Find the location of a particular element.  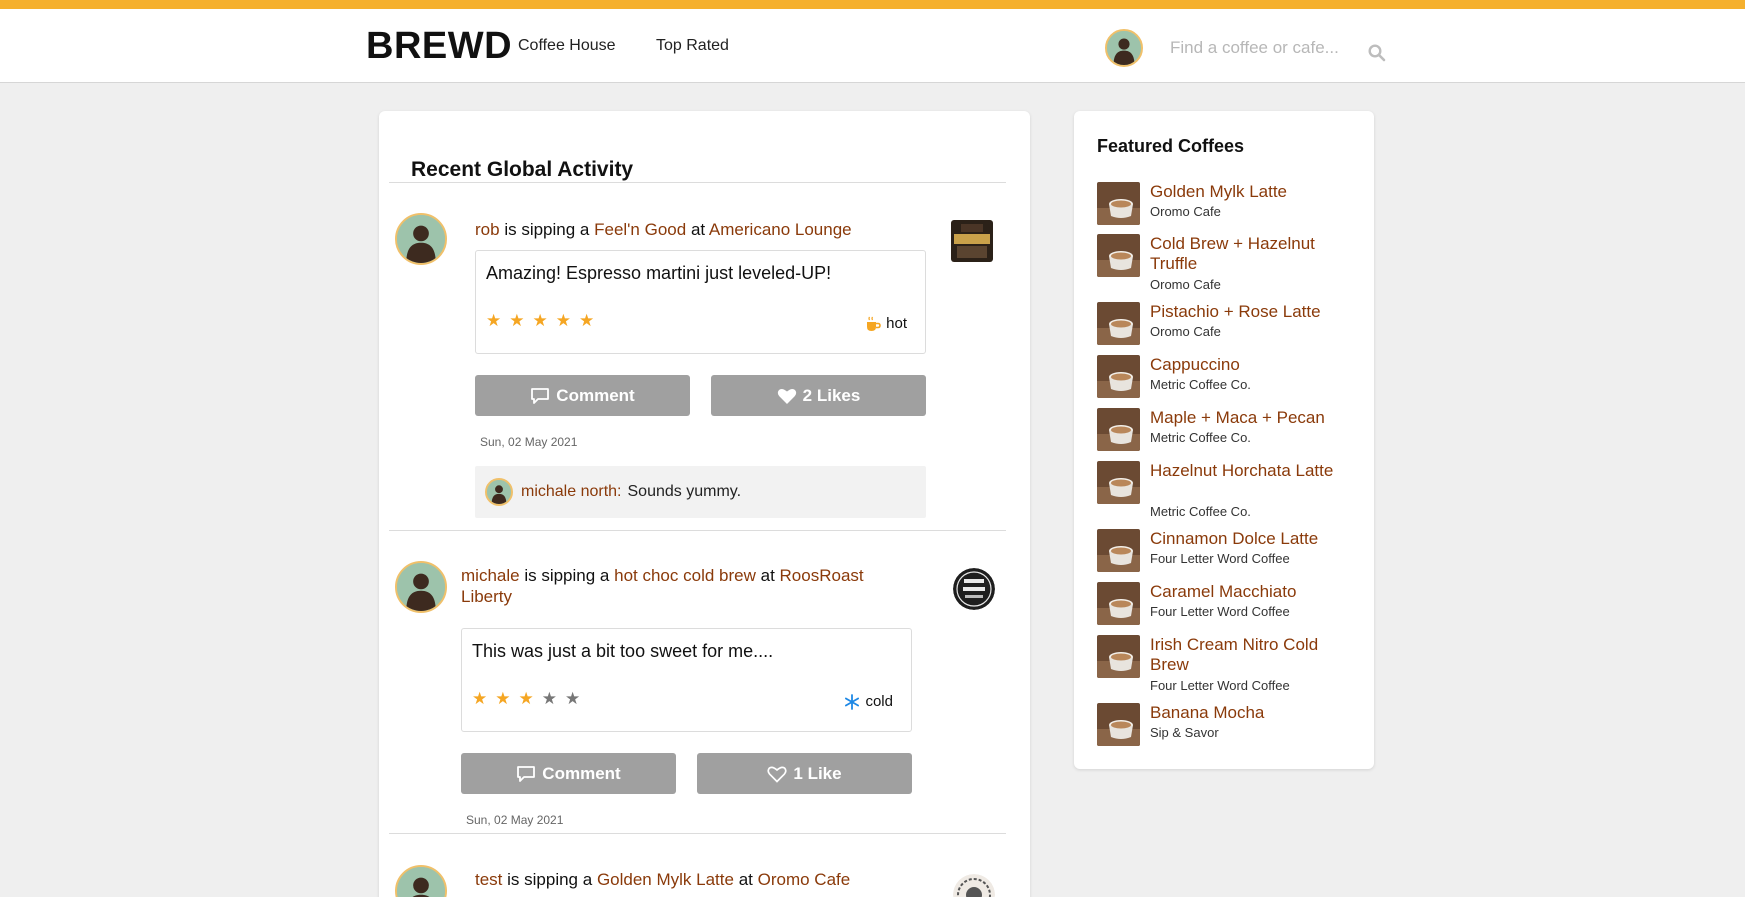

temperature-badge: cold is located at coordinates (868, 701).